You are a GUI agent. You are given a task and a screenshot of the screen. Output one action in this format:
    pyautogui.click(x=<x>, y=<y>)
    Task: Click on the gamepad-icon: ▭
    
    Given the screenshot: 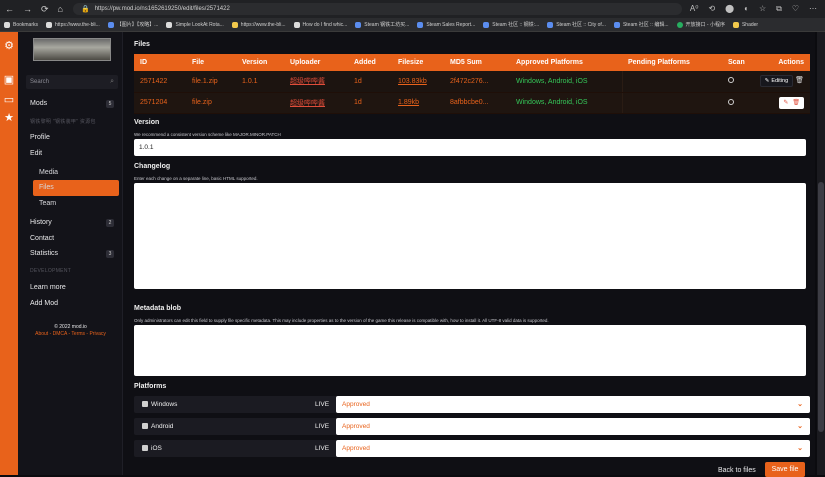 What is the action you would take?
    pyautogui.click(x=9, y=100)
    